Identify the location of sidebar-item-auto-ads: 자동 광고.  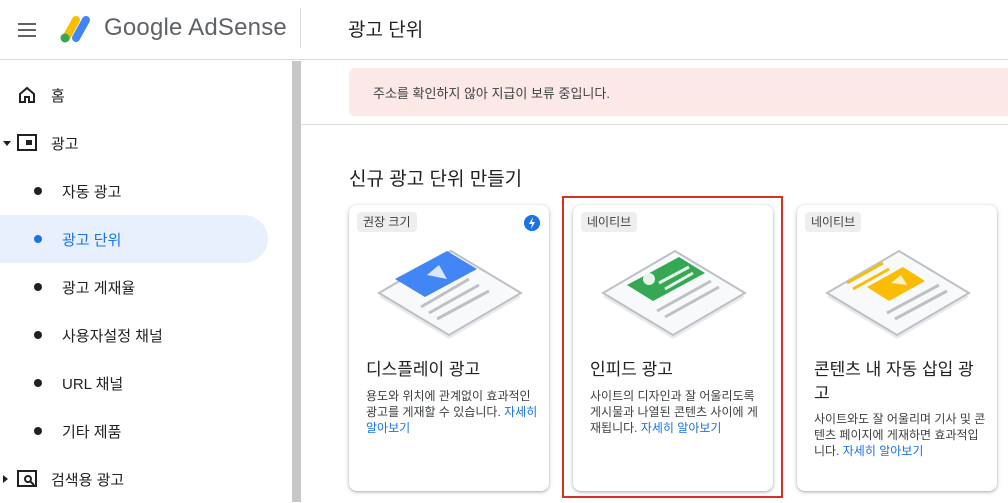
(134, 191).